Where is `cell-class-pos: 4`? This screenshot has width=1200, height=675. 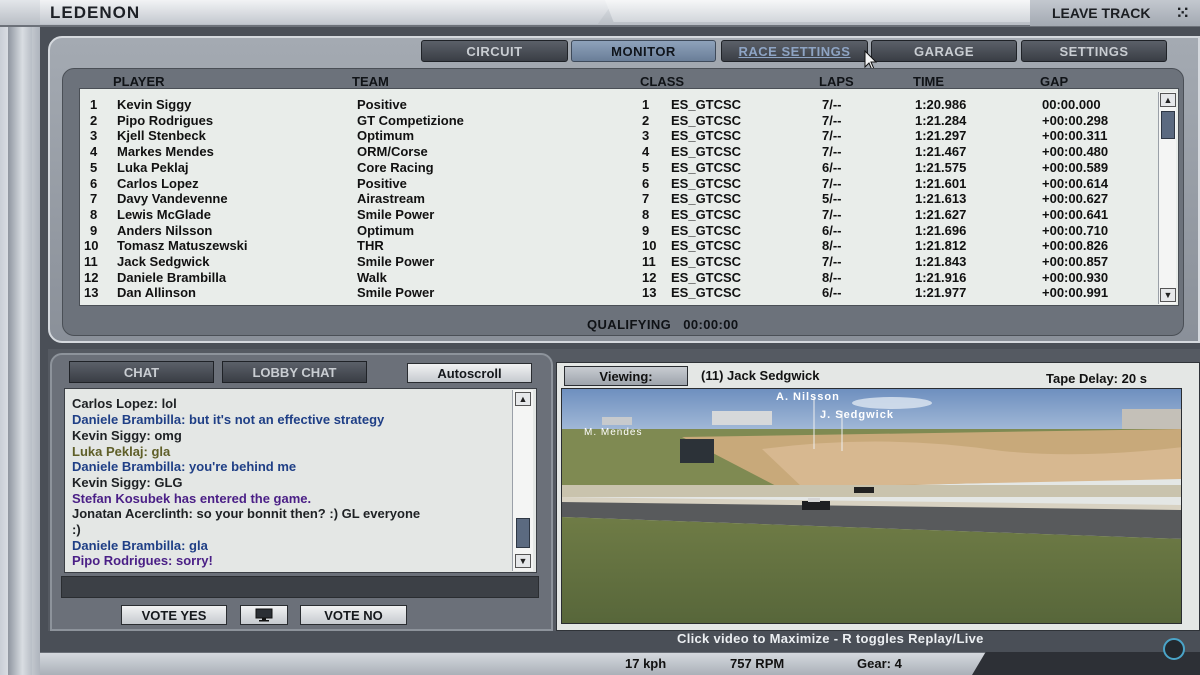
cell-class-pos: 4 is located at coordinates (646, 152).